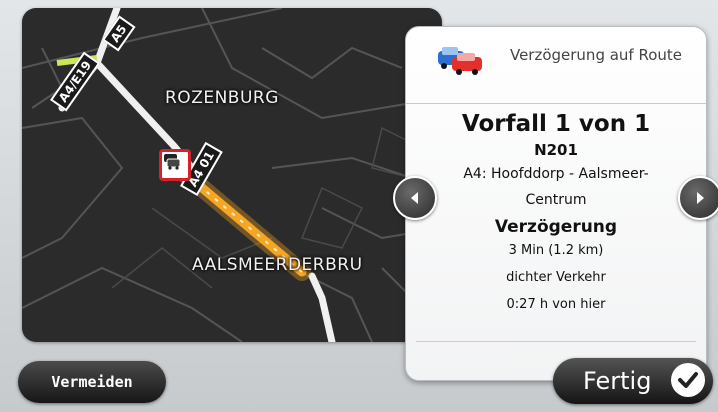 This screenshot has width=718, height=412. Describe the element at coordinates (556, 150) in the screenshot. I see `road-number: N201` at that location.